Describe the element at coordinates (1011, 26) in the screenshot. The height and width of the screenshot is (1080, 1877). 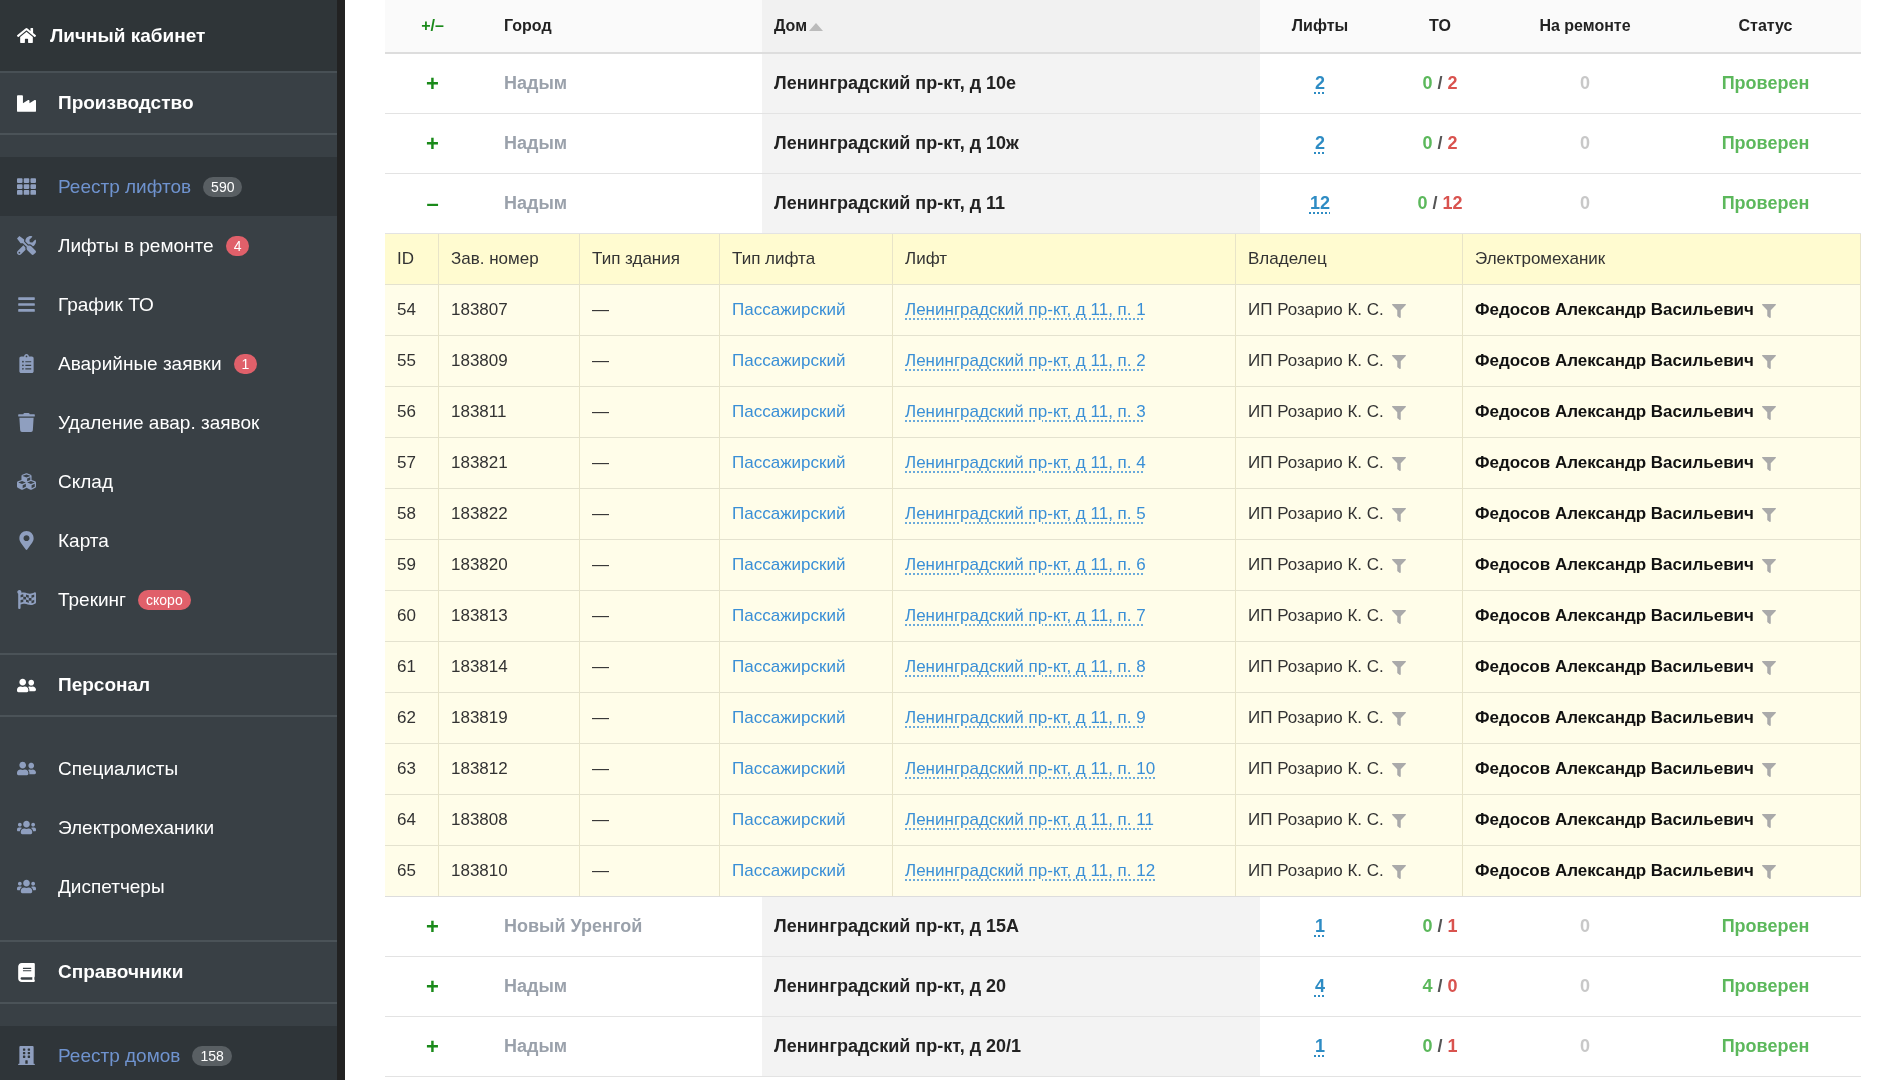
I see `column-header: Дом` at that location.